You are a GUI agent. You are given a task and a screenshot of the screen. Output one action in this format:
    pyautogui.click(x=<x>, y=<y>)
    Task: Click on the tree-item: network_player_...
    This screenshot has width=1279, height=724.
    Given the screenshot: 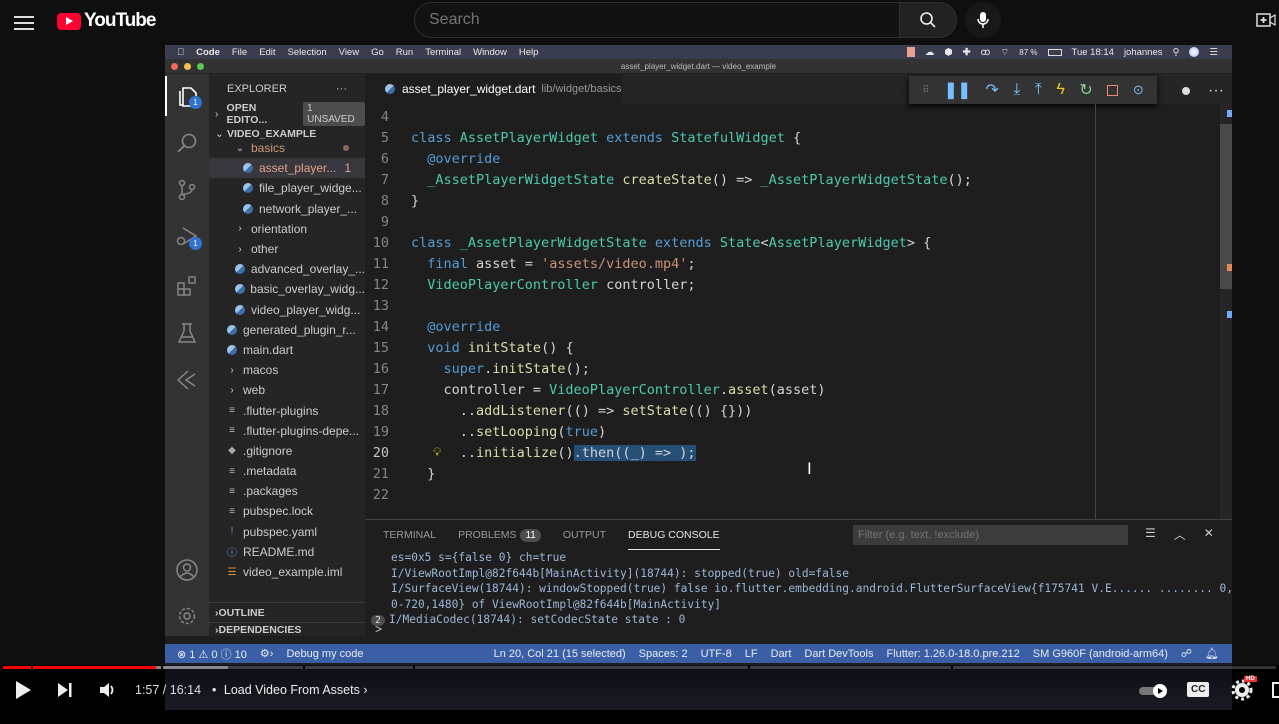 What is the action you would take?
    pyautogui.click(x=287, y=209)
    